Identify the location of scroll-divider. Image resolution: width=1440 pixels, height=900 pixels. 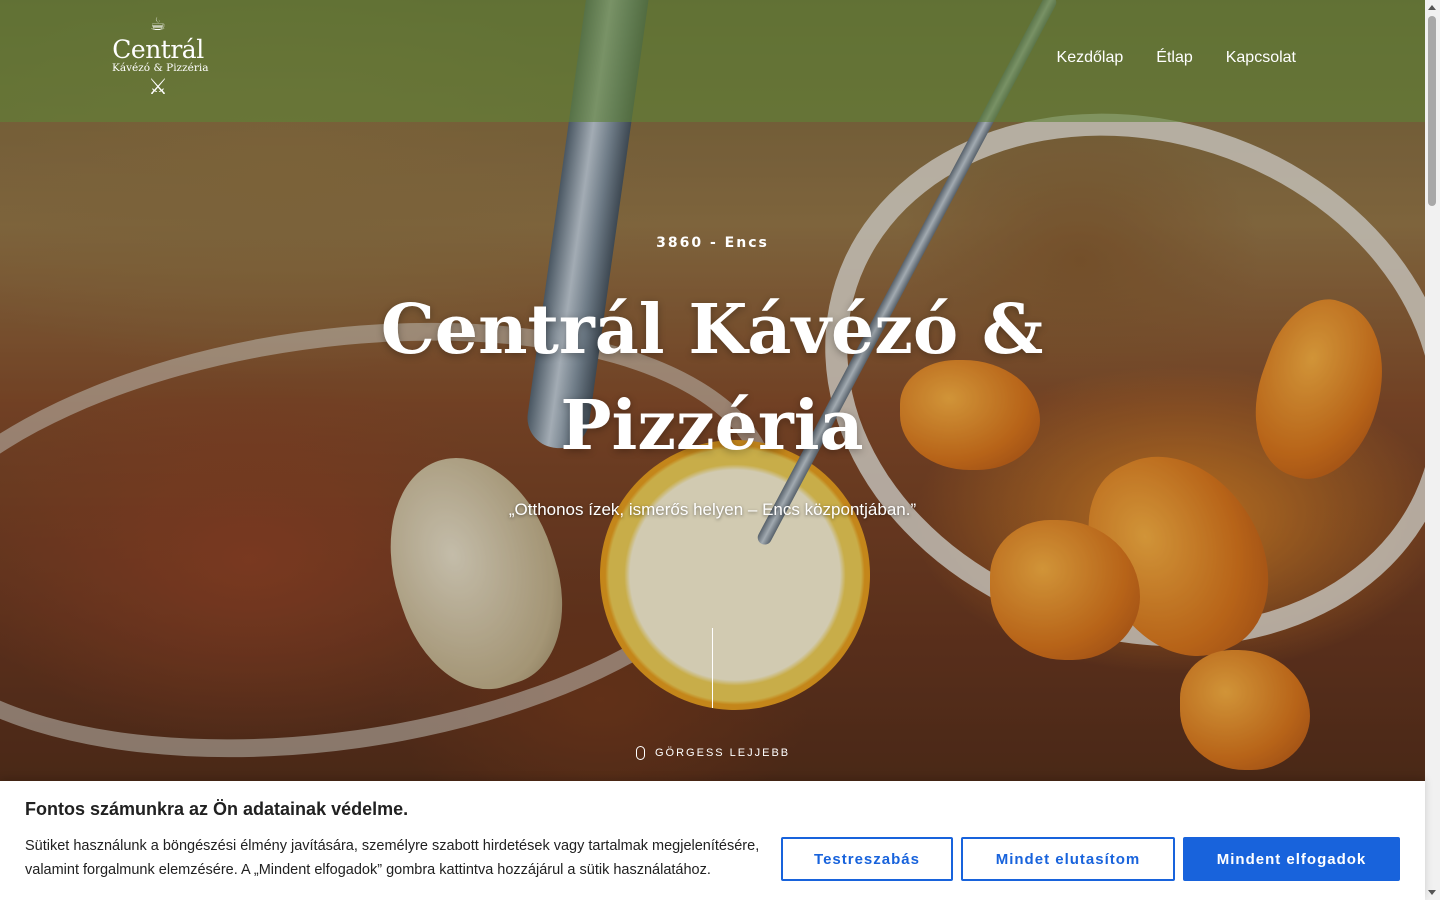
(712, 668).